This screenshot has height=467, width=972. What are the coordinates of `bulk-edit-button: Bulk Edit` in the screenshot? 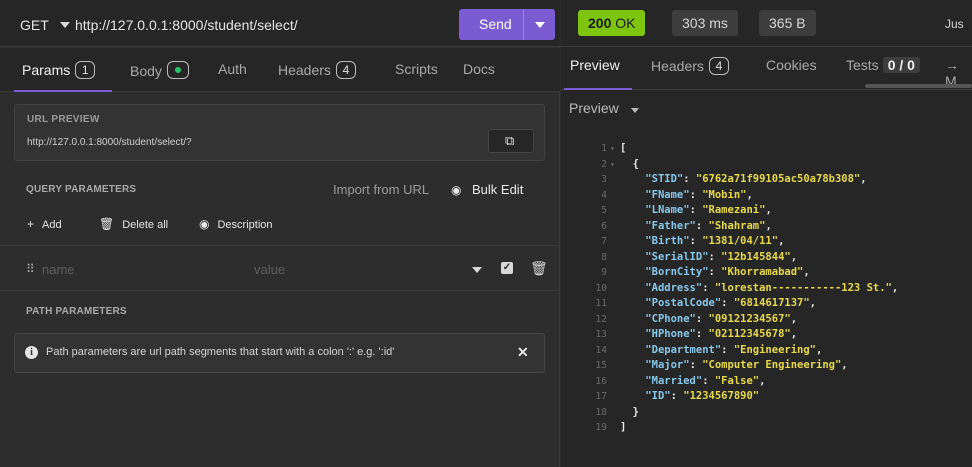 It's located at (497, 189).